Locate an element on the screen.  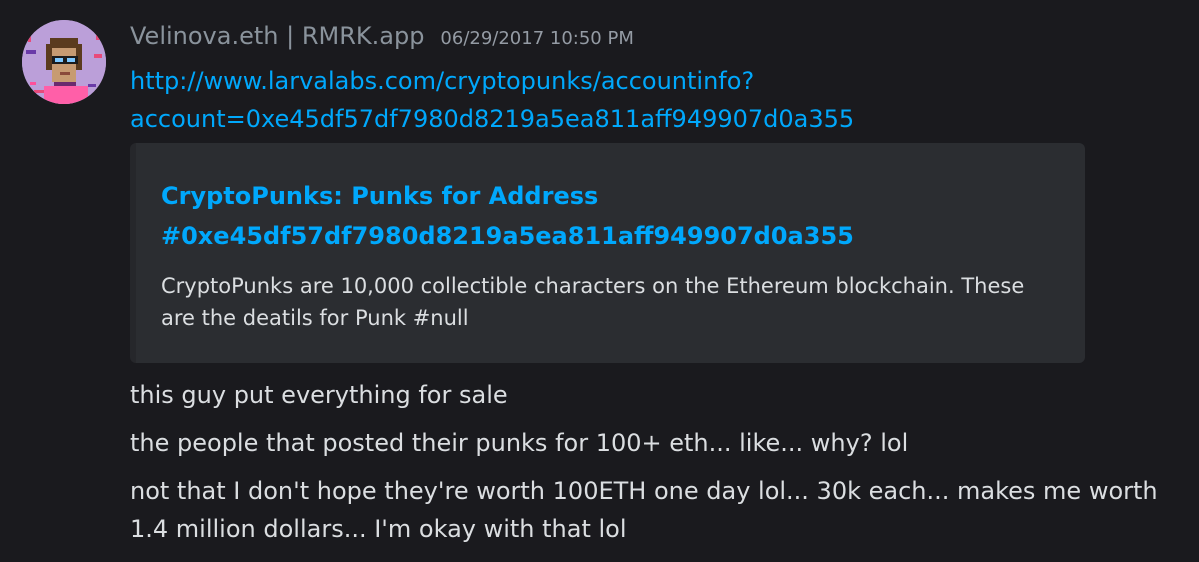
avatar is located at coordinates (64, 62).